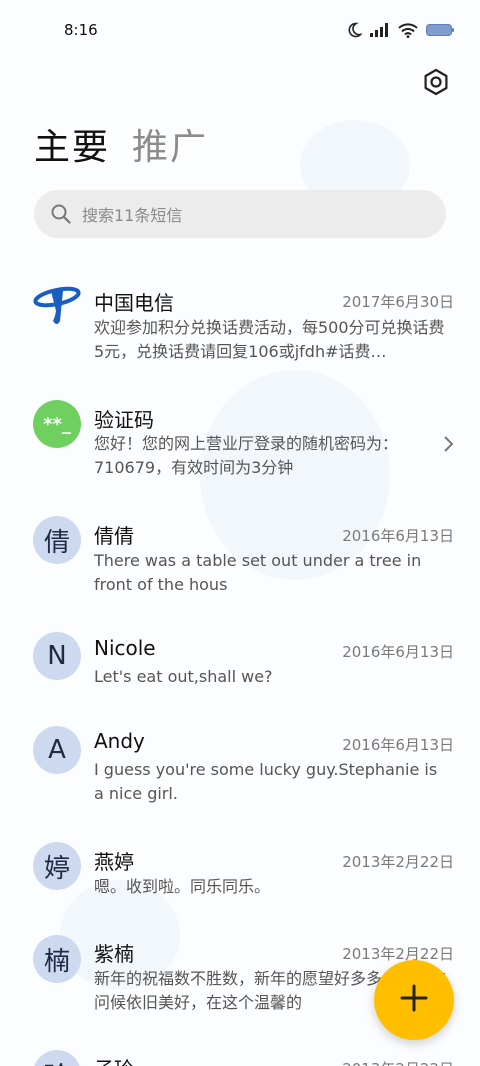 The width and height of the screenshot is (480, 1066). Describe the element at coordinates (449, 444) in the screenshot. I see `chevron-right-icon` at that location.